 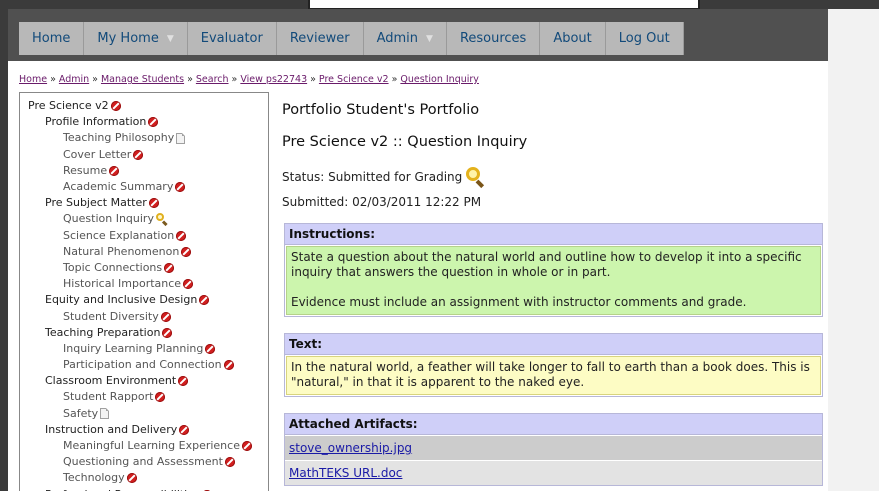 What do you see at coordinates (103, 332) in the screenshot?
I see `tree-item-label: Teaching Preparation` at bounding box center [103, 332].